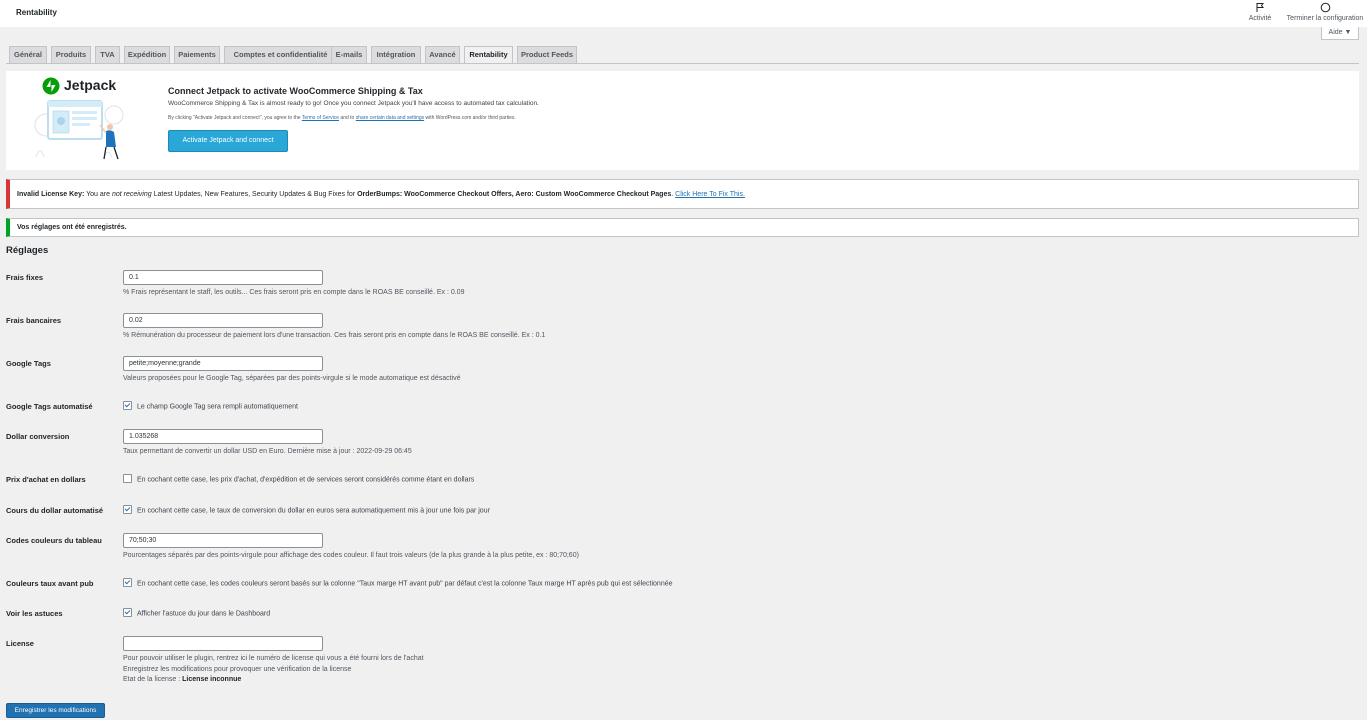 This screenshot has width=1367, height=720. Describe the element at coordinates (223, 643) in the screenshot. I see `license-input` at that location.